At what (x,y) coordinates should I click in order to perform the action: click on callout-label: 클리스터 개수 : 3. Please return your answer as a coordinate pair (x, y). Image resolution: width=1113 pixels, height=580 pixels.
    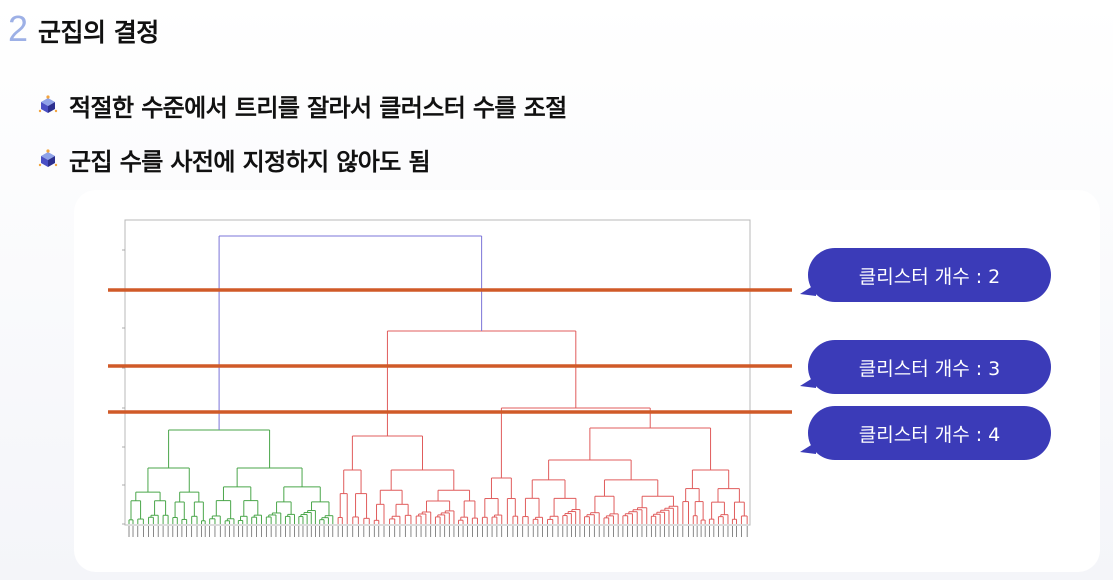
    Looking at the image, I should click on (929, 368).